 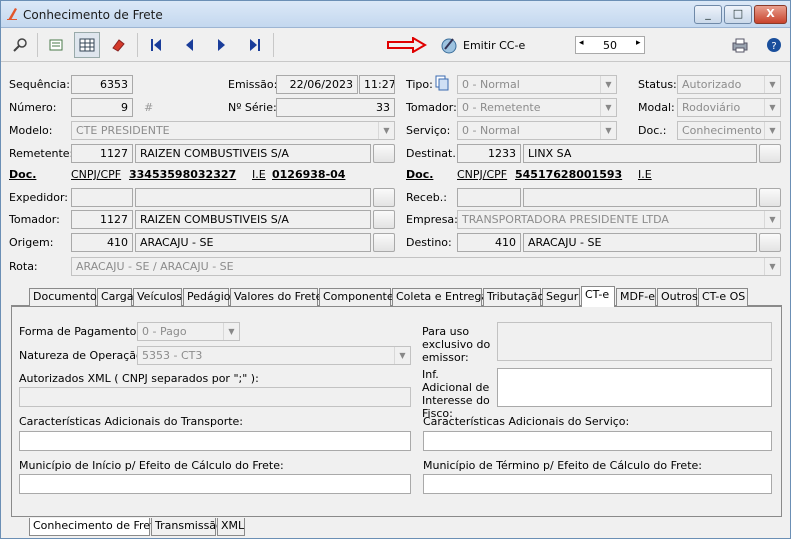 I want to click on grid-view-button, so click(x=87, y=45).